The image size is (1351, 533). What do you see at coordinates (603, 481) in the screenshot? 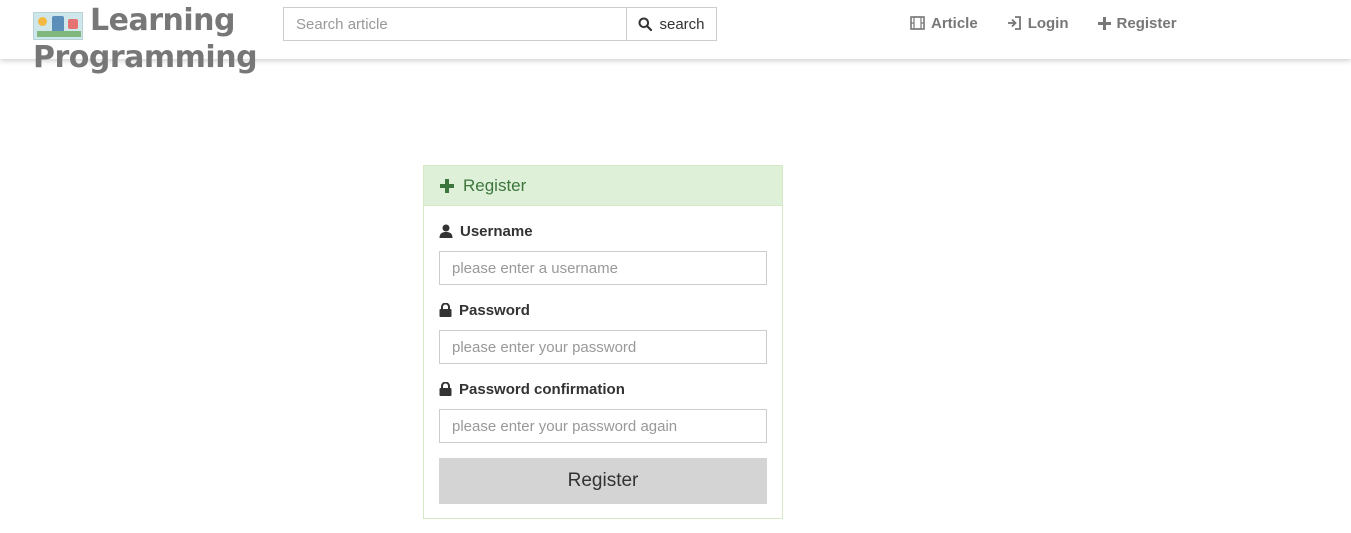
I see `register-submit-button: Register` at bounding box center [603, 481].